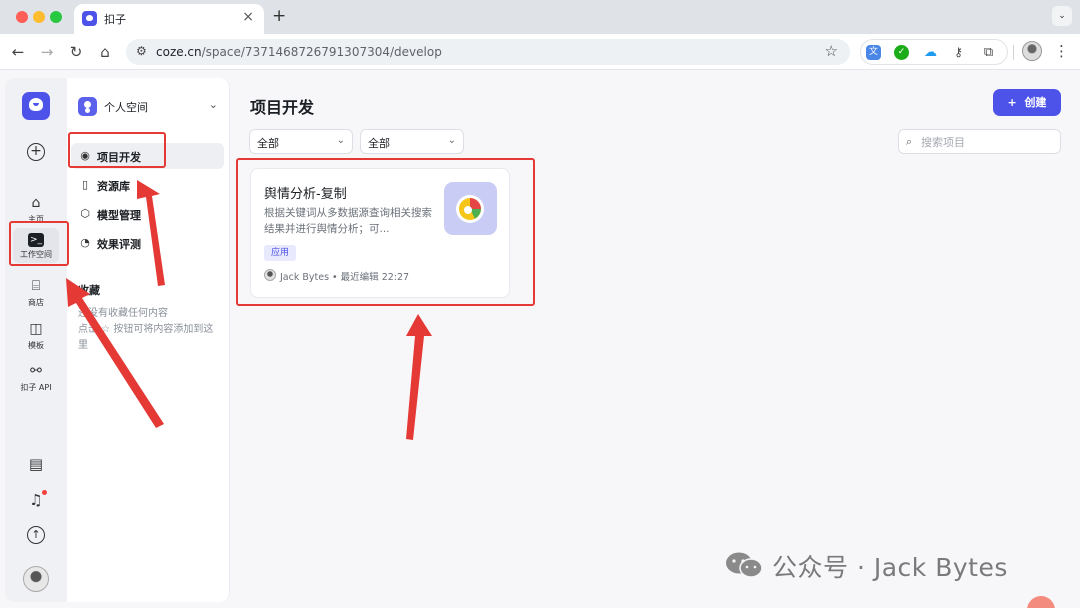  I want to click on watermark-text: 公众号 · Jack Bytes, so click(890, 567).